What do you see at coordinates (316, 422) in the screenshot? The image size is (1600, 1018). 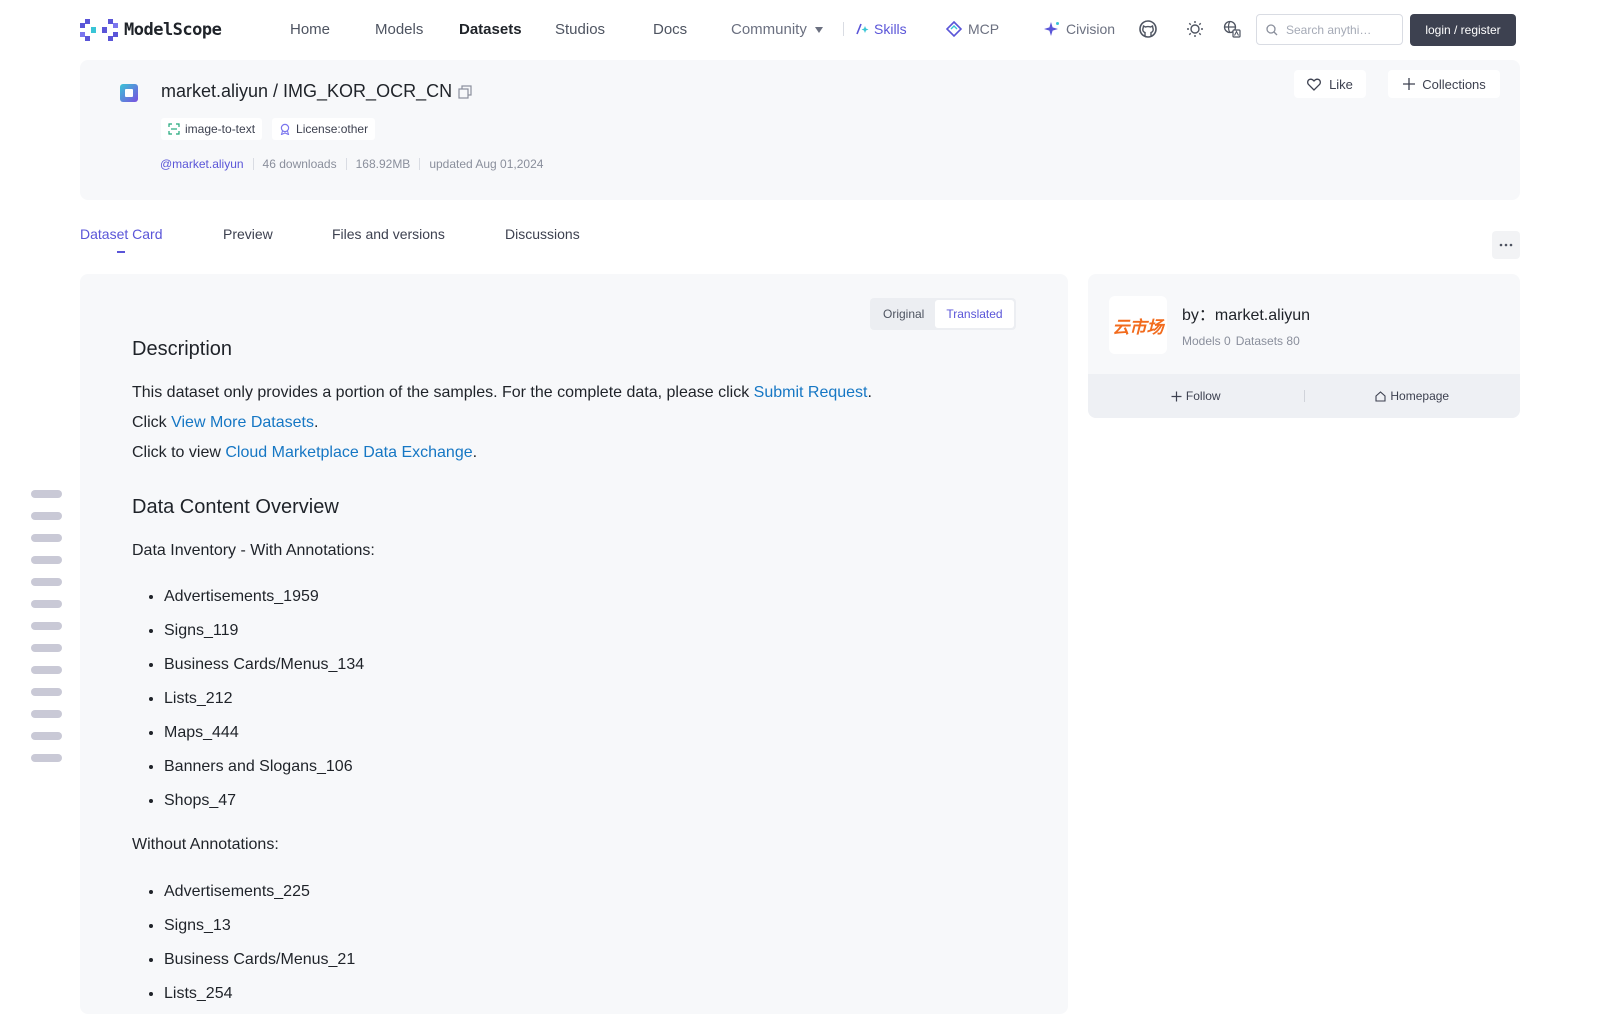 I see `p2-period: .` at bounding box center [316, 422].